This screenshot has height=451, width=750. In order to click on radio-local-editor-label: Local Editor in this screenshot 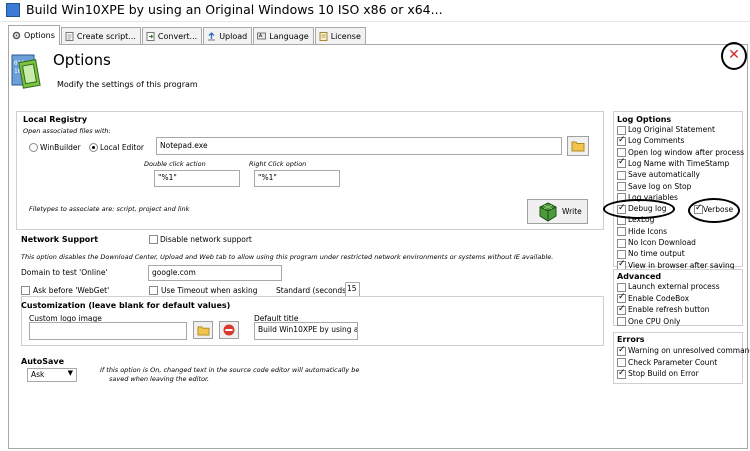, I will do `click(122, 147)`.